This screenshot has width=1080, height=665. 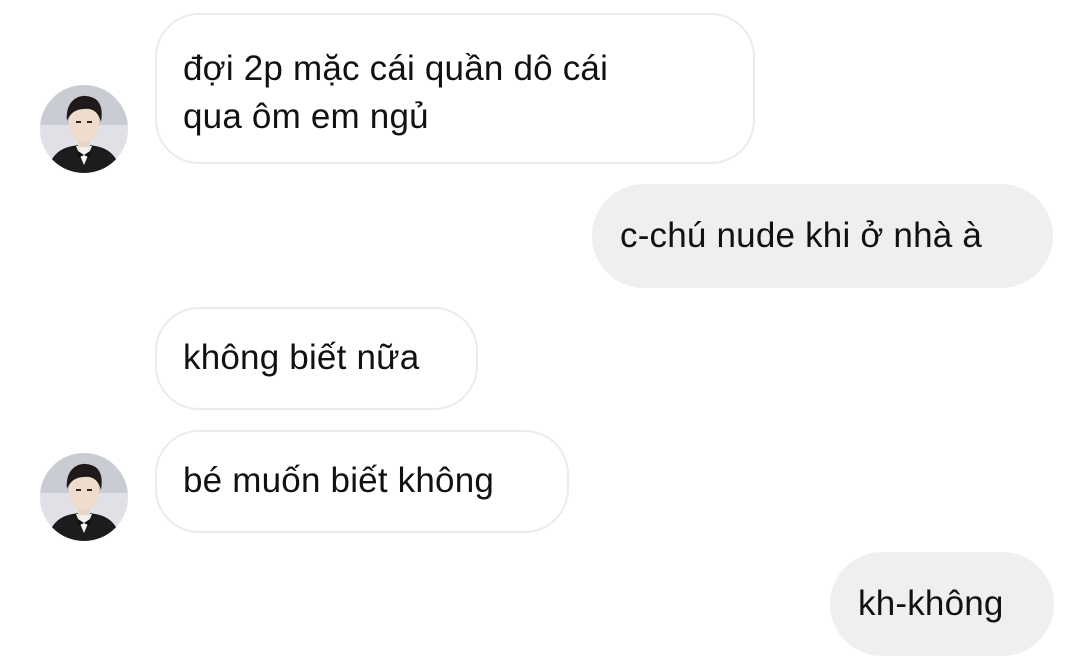 I want to click on message-bubble-outgoing: c-chú nude khi ở nhà à, so click(x=822, y=236).